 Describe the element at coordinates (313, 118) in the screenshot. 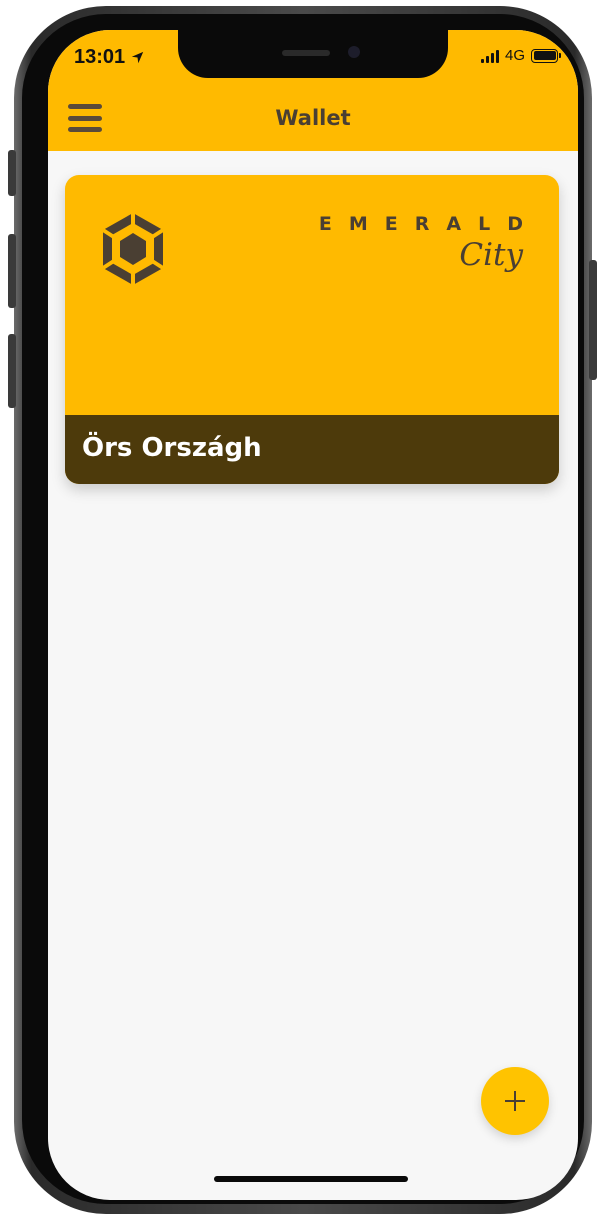

I see `page-title: Wallet` at that location.